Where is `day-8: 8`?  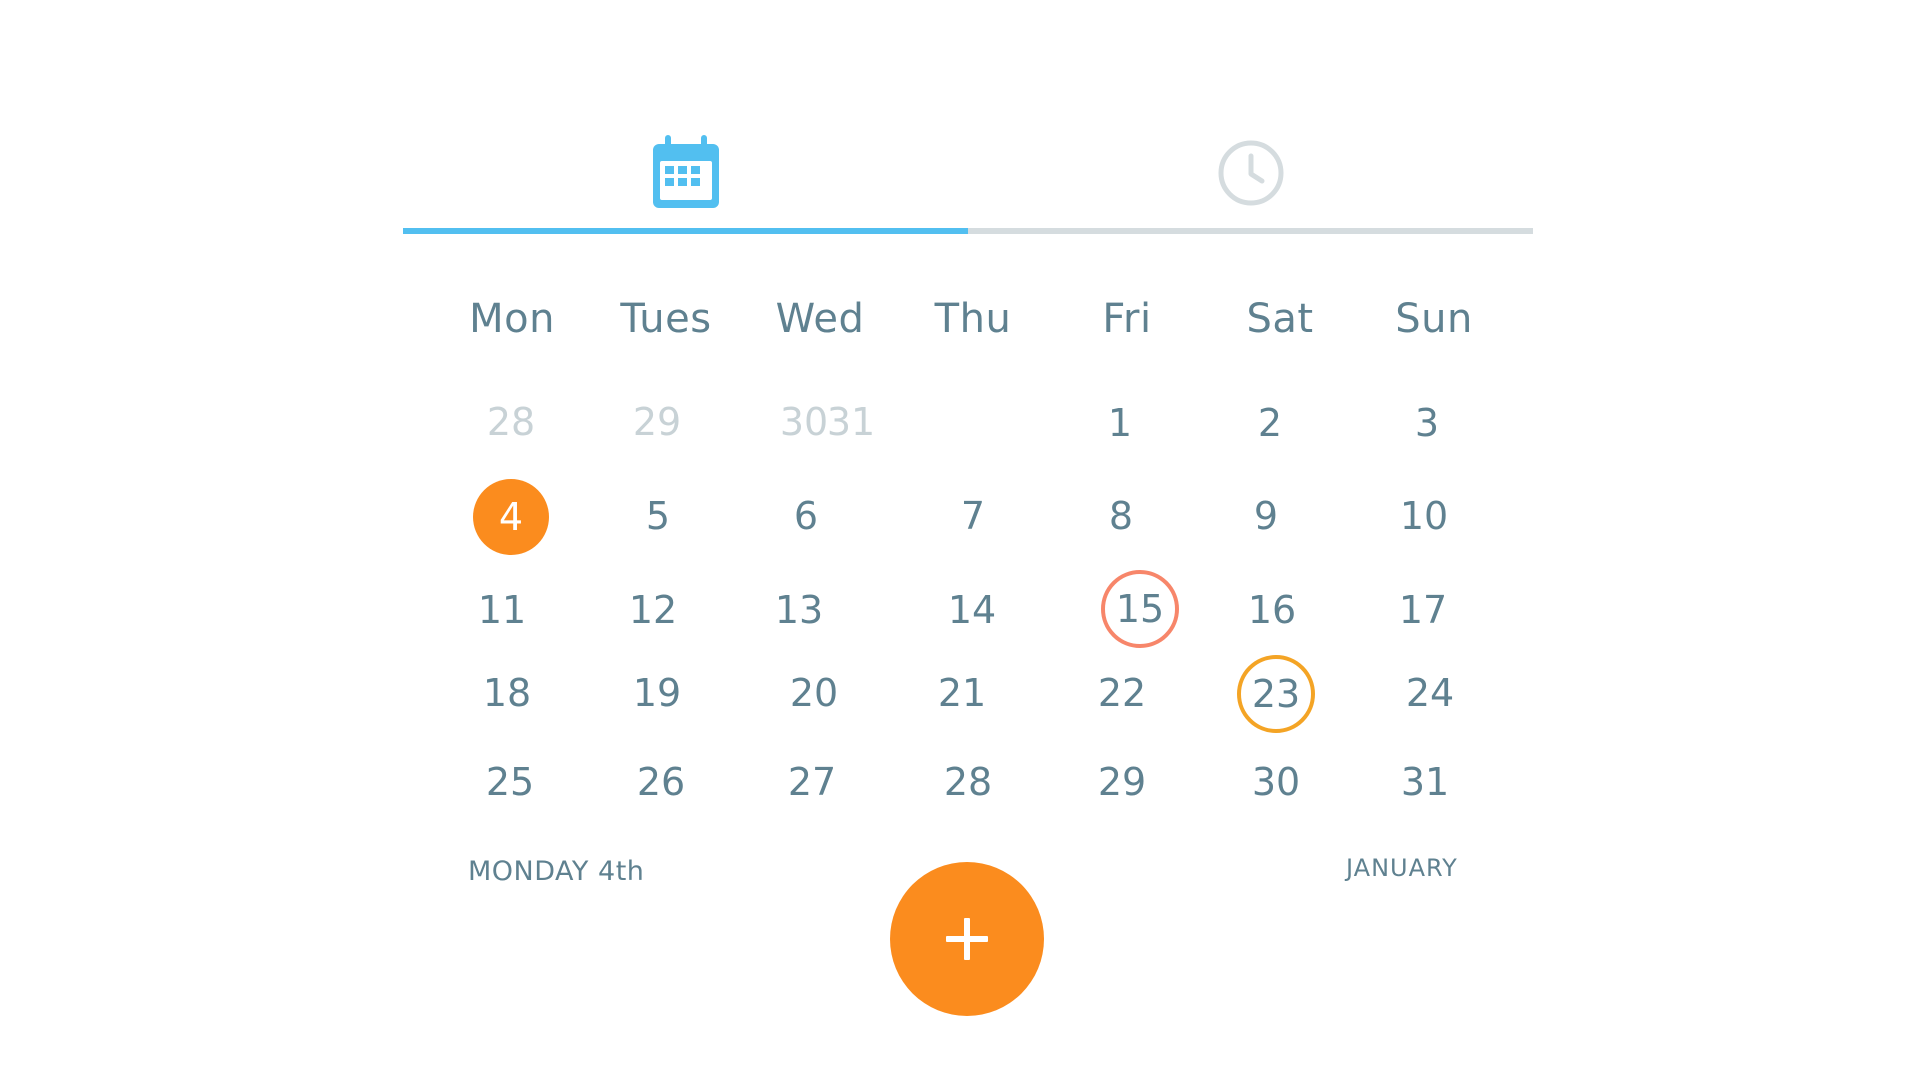 day-8: 8 is located at coordinates (1121, 516).